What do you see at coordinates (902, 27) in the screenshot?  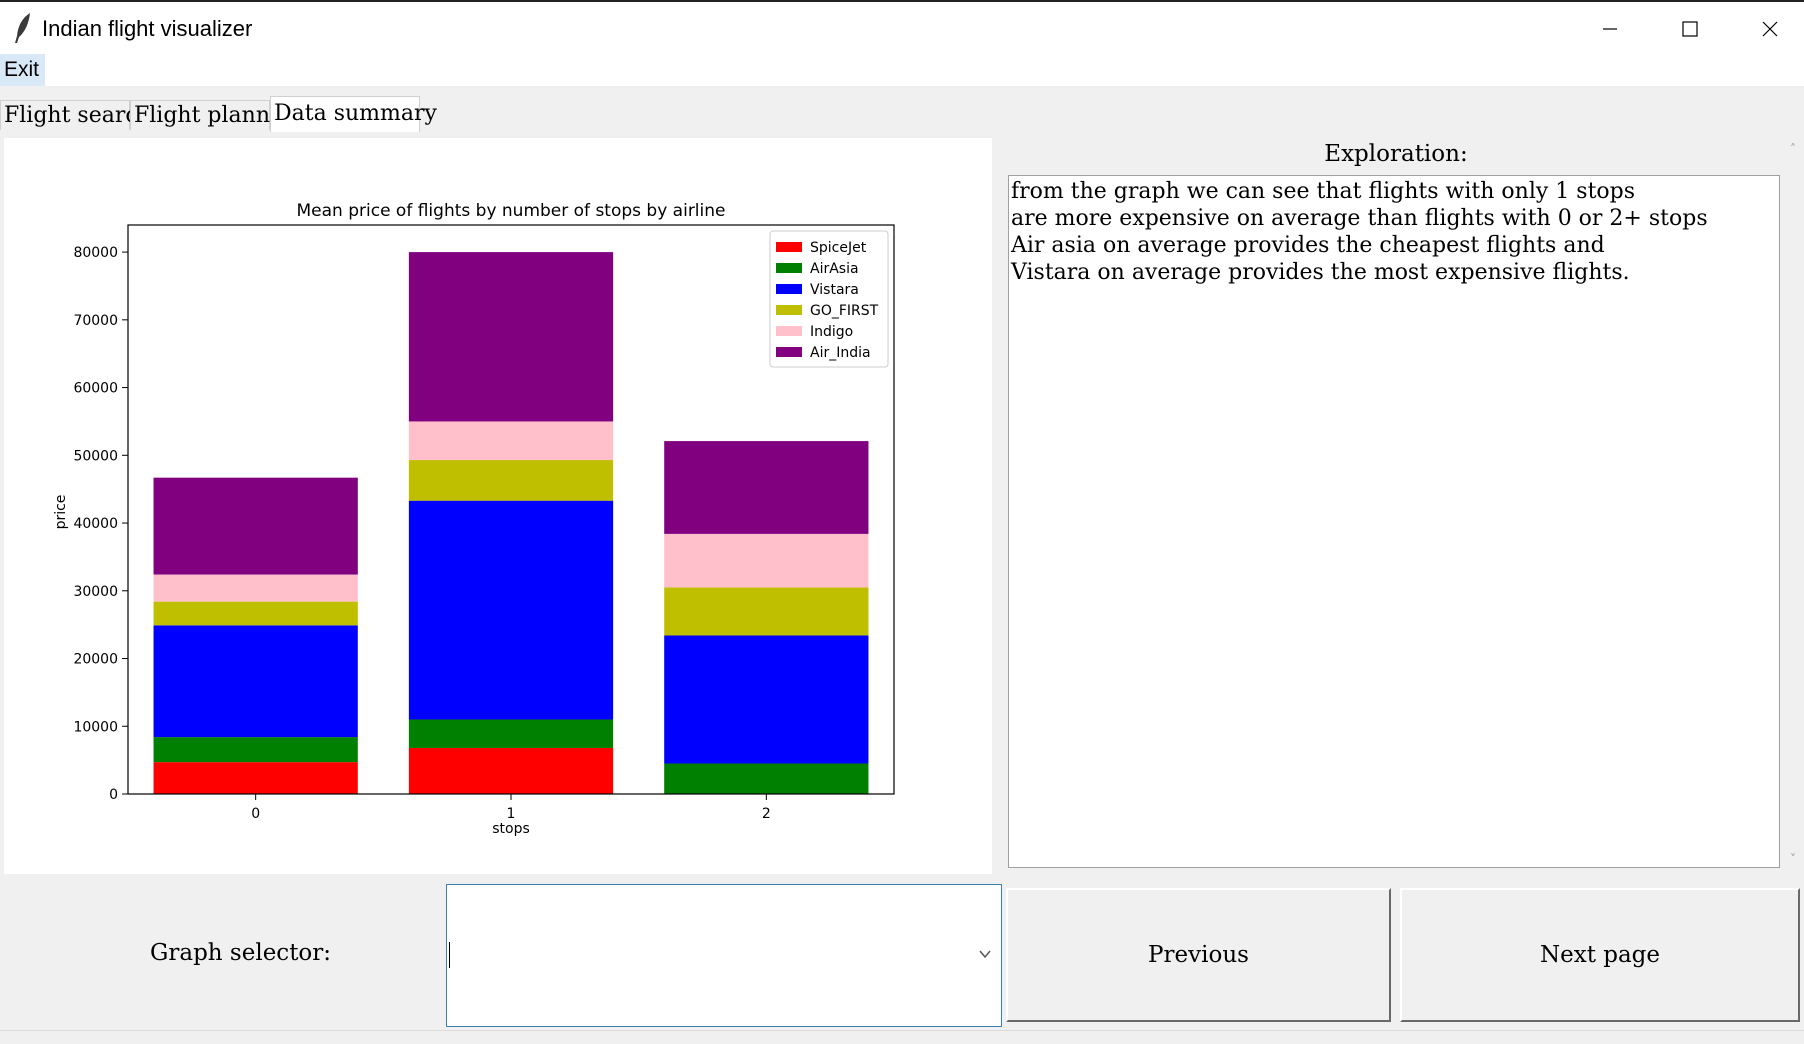 I see `title-bar: Indian flight visualizer` at bounding box center [902, 27].